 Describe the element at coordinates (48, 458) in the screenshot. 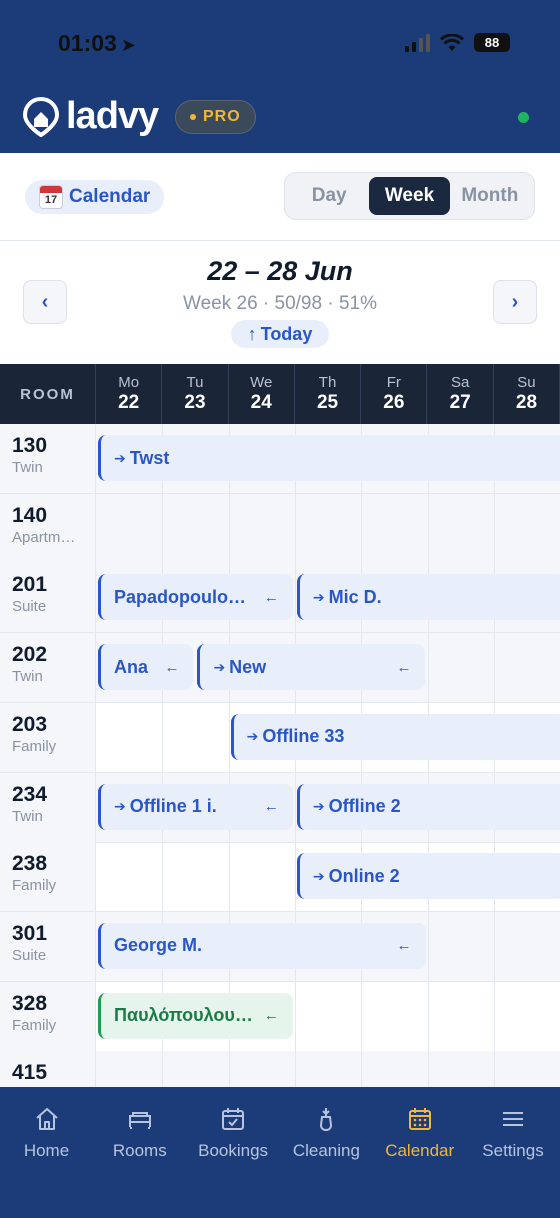

I see `room-cell: 130 Twin` at that location.